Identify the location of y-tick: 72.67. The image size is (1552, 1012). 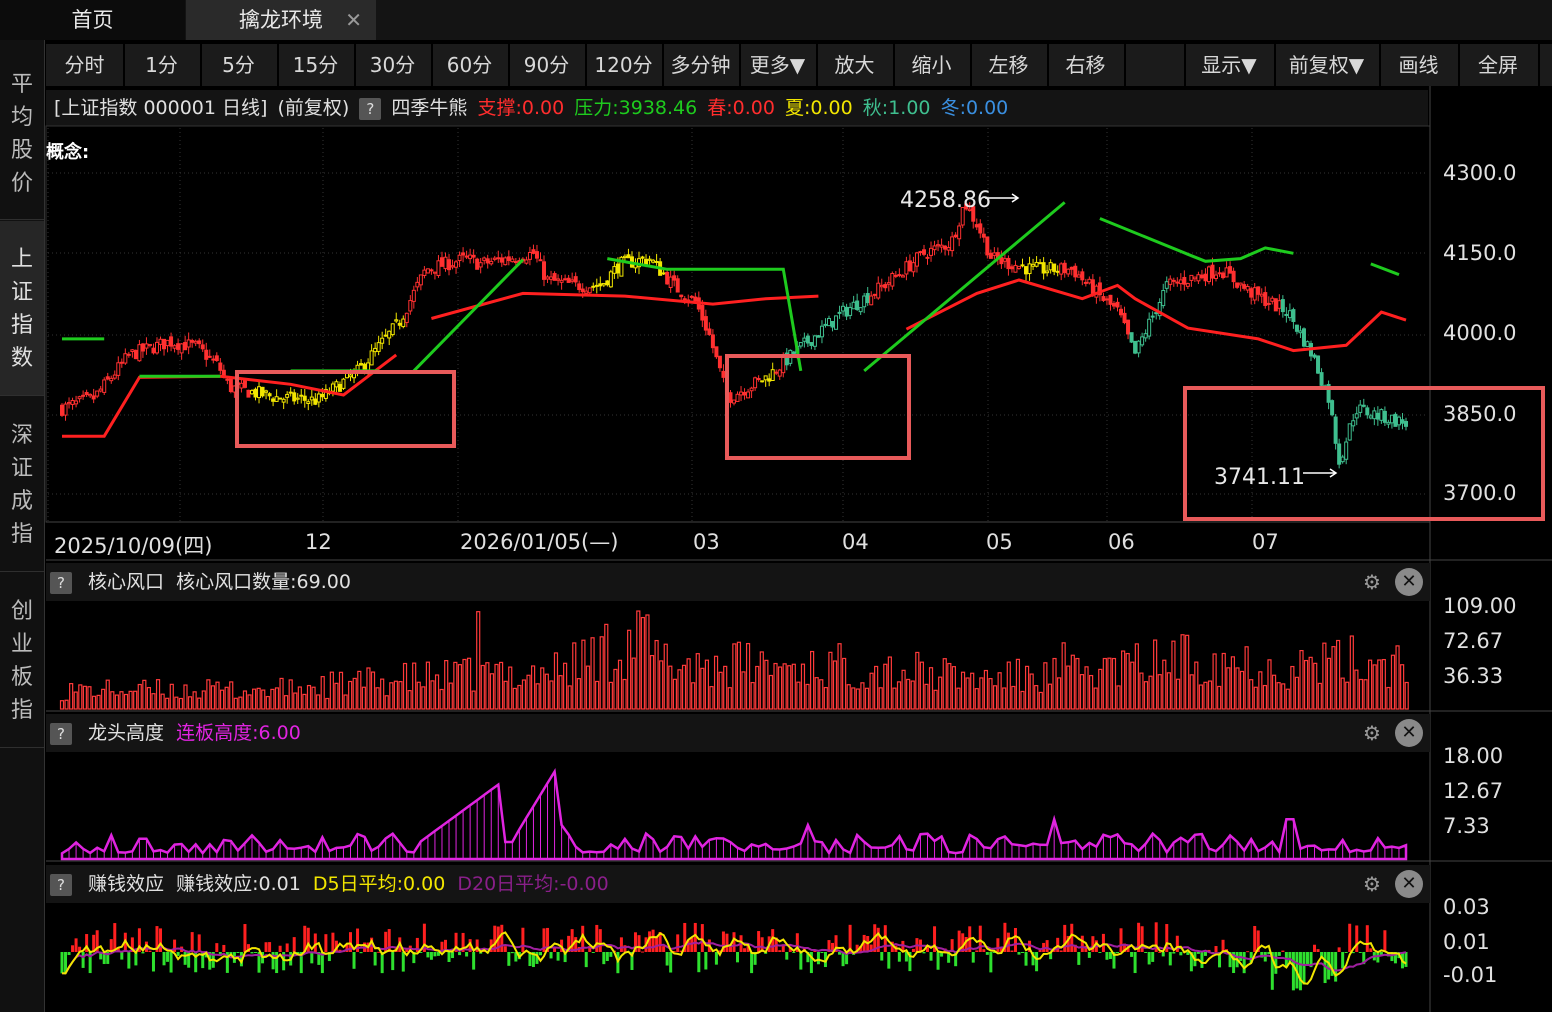
(1473, 641).